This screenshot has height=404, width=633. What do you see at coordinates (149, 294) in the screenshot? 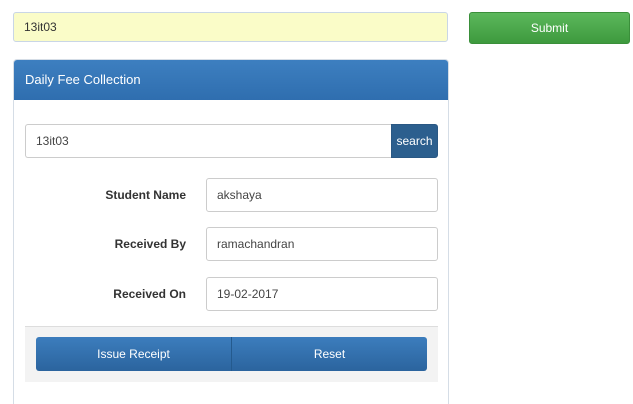
I see `received-on-label: Received On` at bounding box center [149, 294].